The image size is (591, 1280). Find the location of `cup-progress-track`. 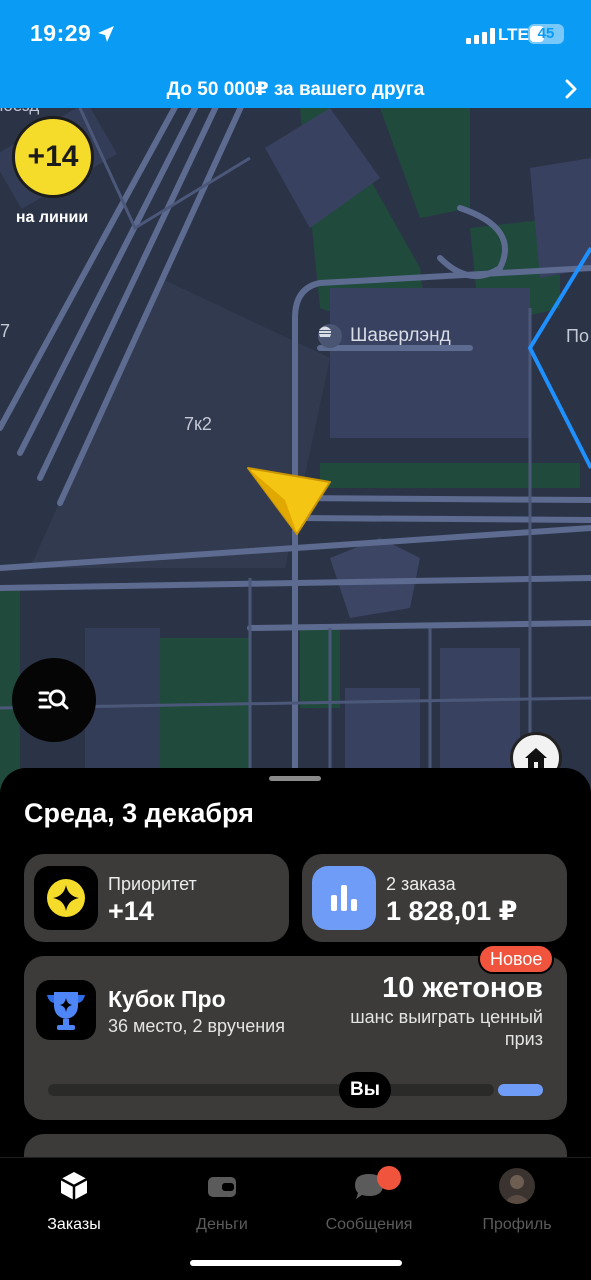

cup-progress-track is located at coordinates (271, 1090).